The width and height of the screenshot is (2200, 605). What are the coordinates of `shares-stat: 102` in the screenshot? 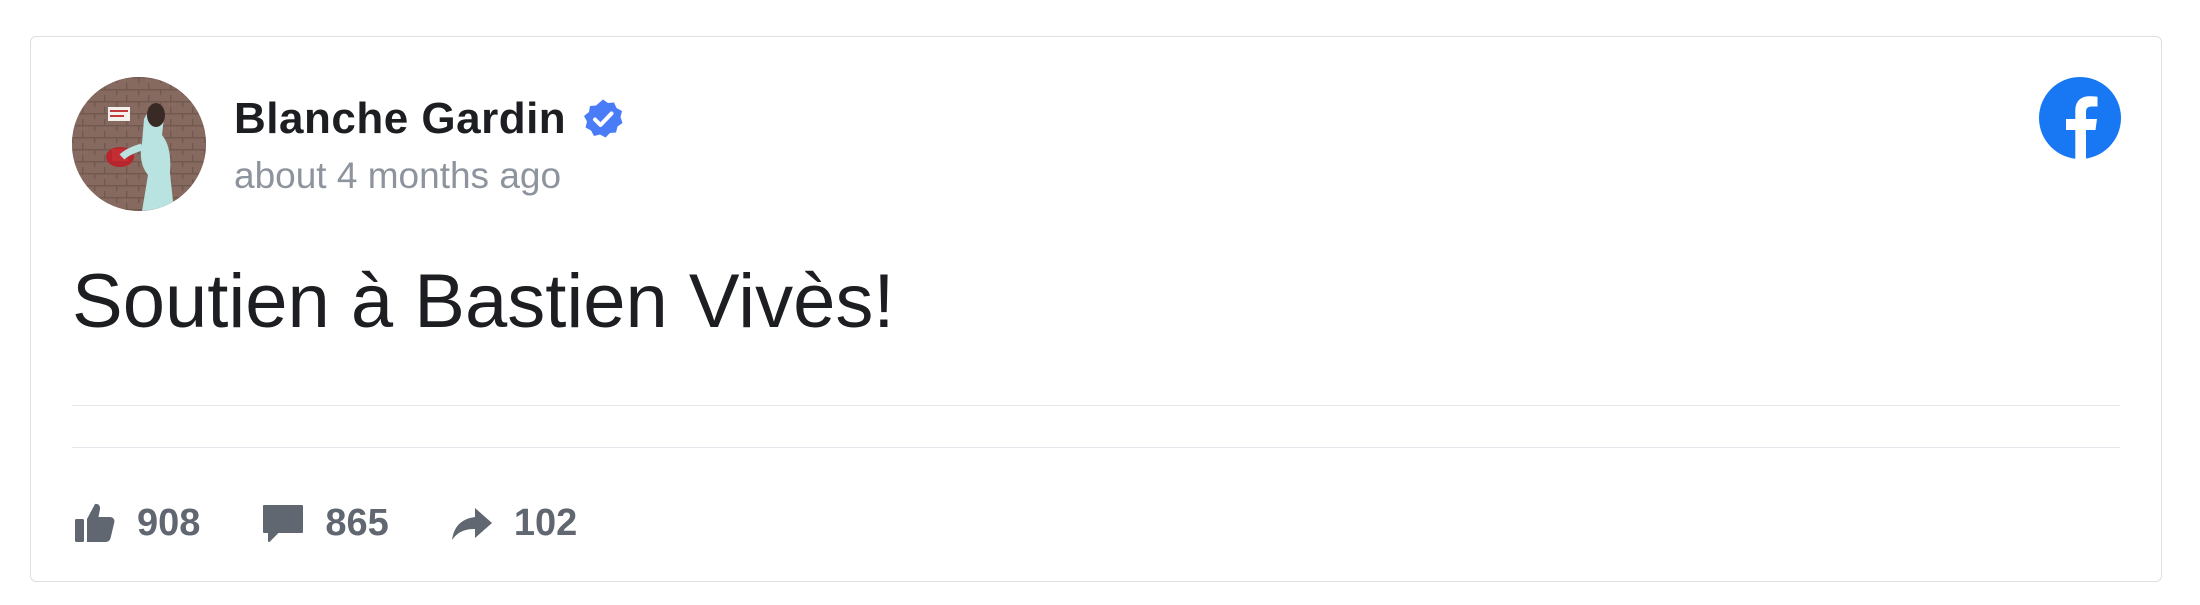 It's located at (513, 523).